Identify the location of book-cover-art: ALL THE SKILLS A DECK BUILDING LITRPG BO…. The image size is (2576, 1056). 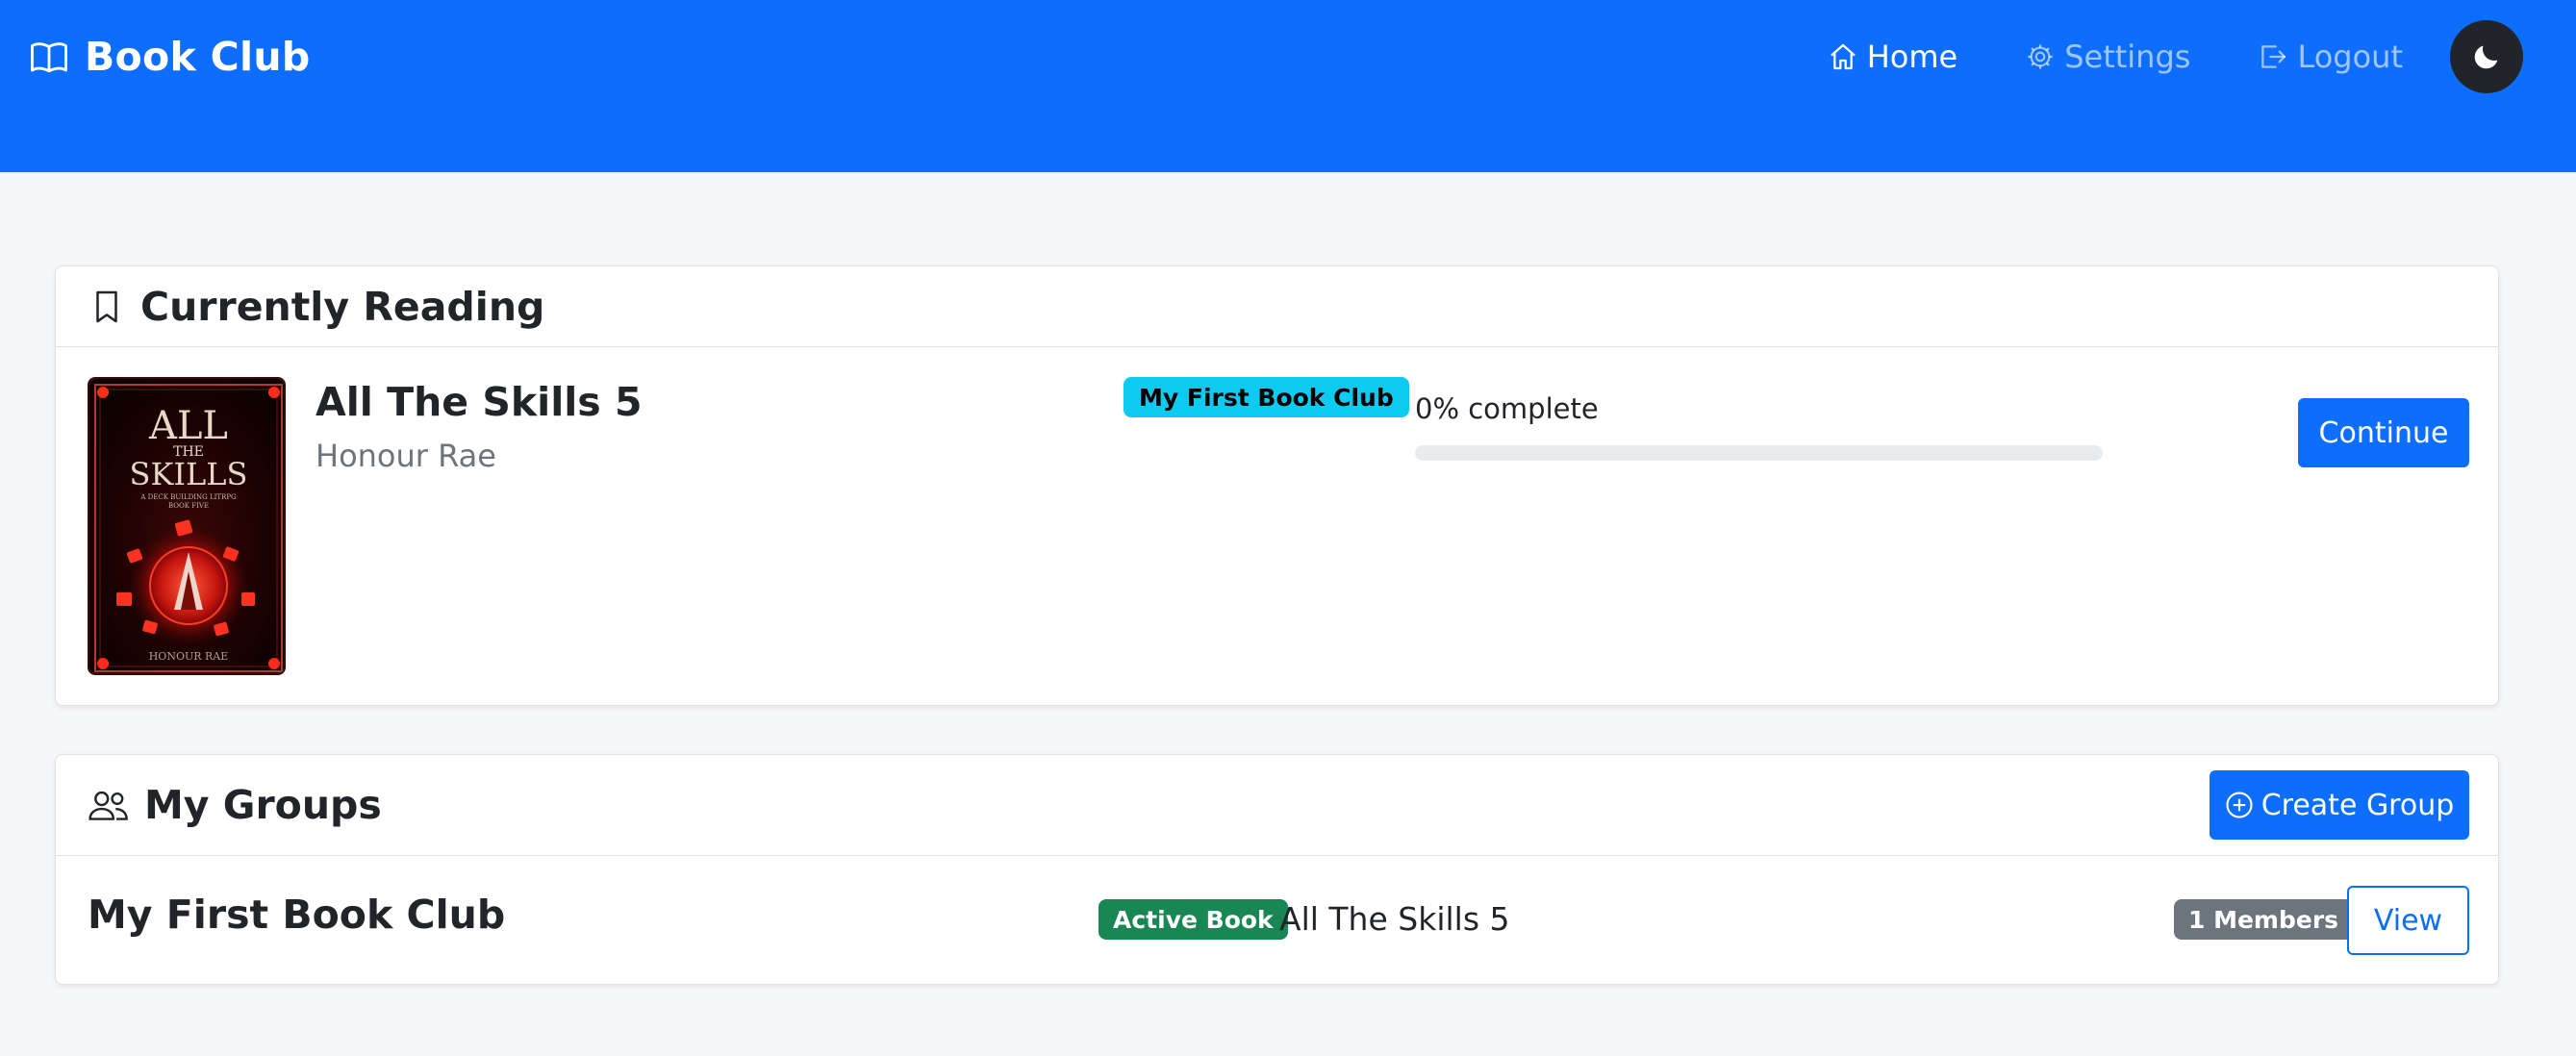
(186, 526).